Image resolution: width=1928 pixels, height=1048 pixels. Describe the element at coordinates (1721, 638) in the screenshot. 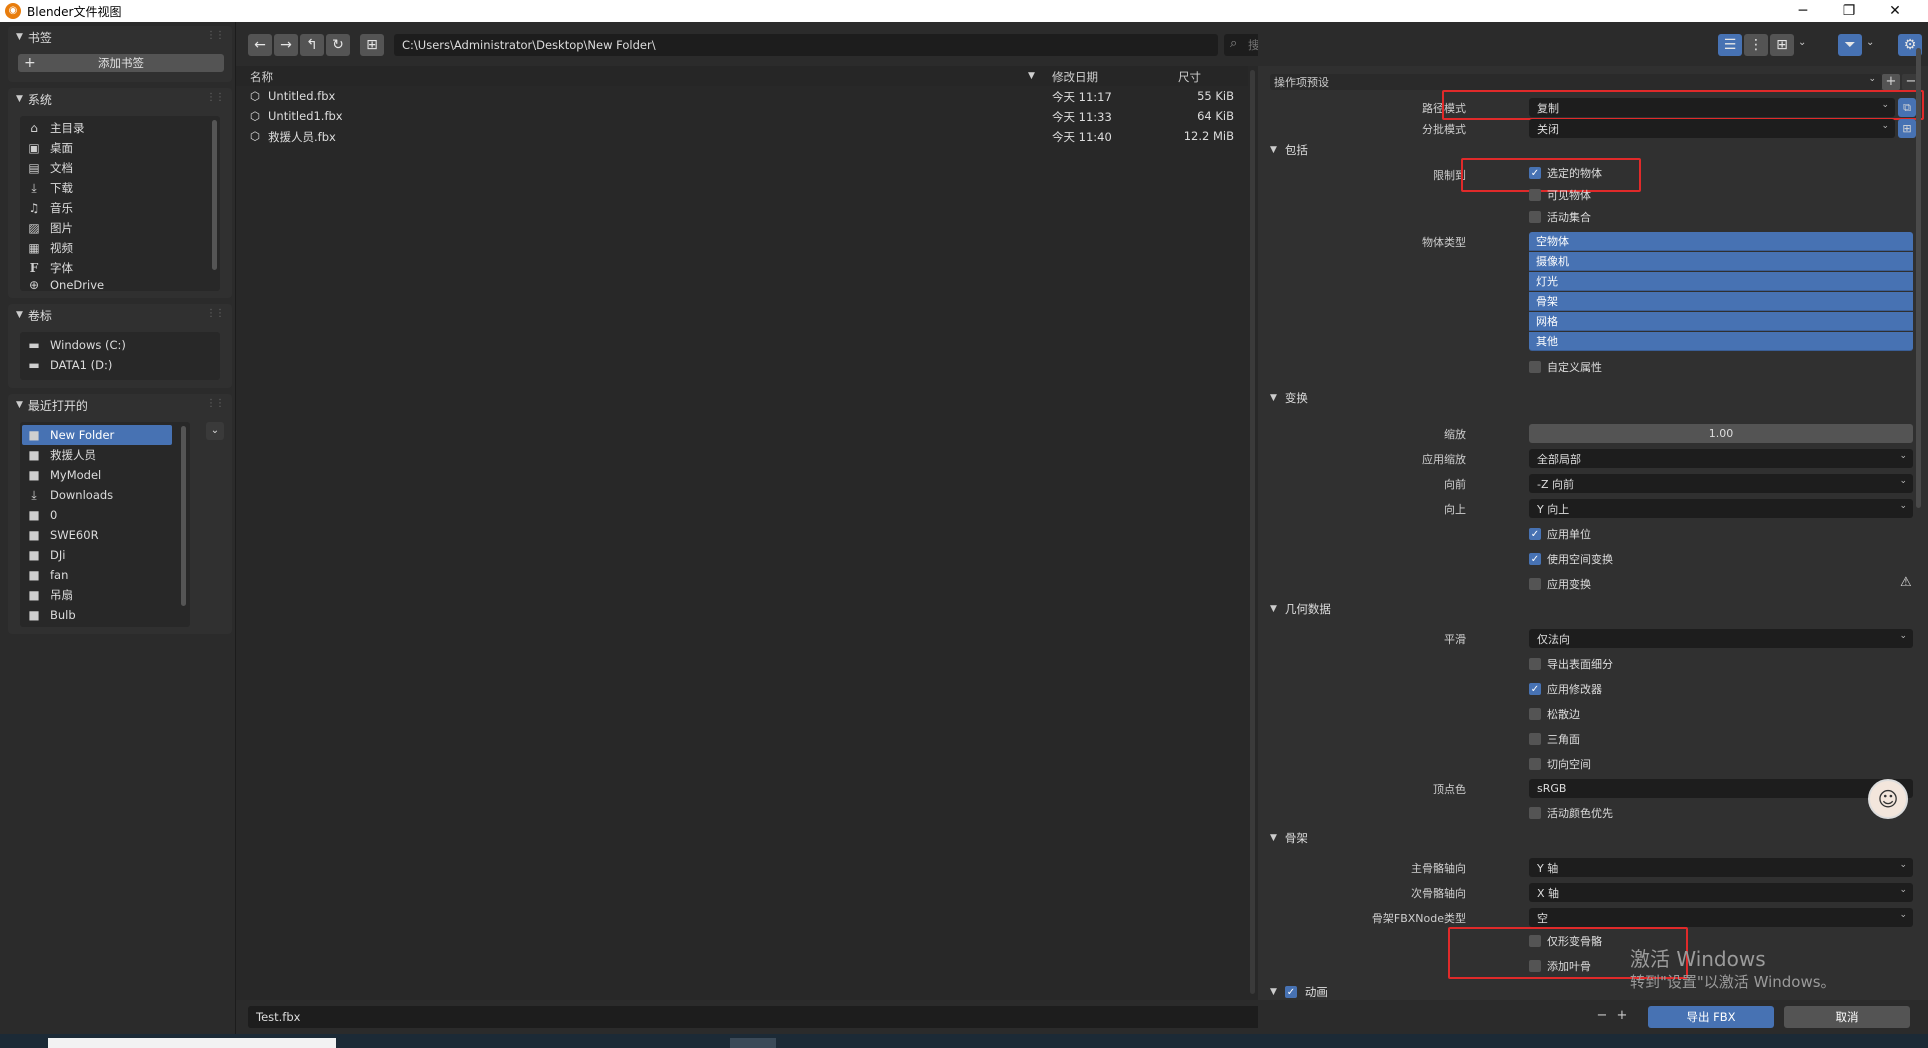

I see `smoothing-select: 仅法向 ⌄` at that location.